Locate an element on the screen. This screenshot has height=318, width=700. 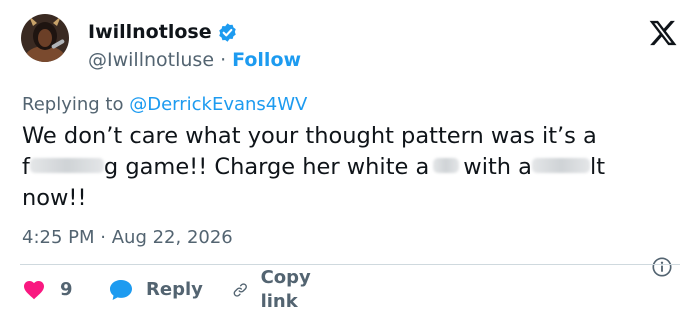
copy-link-label: Copy link is located at coordinates (285, 289).